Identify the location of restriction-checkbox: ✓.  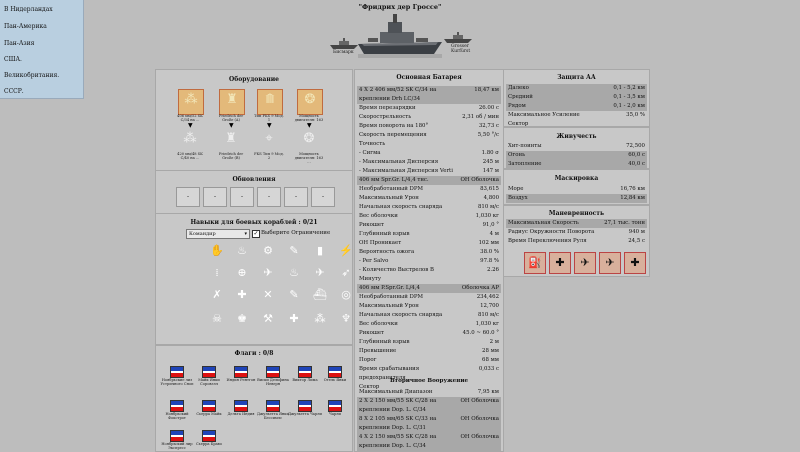
(256, 234).